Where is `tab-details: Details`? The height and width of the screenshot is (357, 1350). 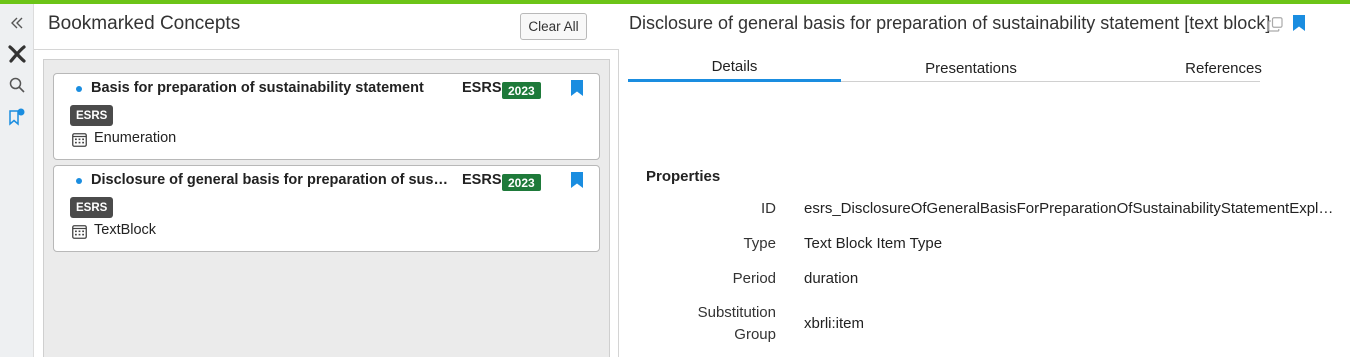 tab-details: Details is located at coordinates (734, 68).